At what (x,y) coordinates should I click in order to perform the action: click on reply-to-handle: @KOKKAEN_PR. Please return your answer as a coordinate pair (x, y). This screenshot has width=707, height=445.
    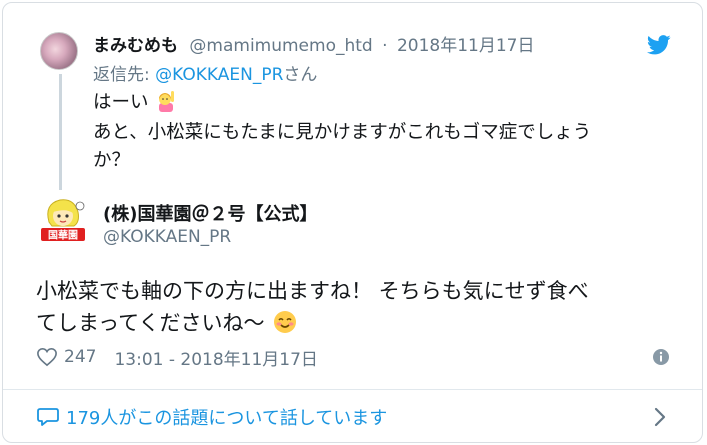
    Looking at the image, I should click on (219, 75).